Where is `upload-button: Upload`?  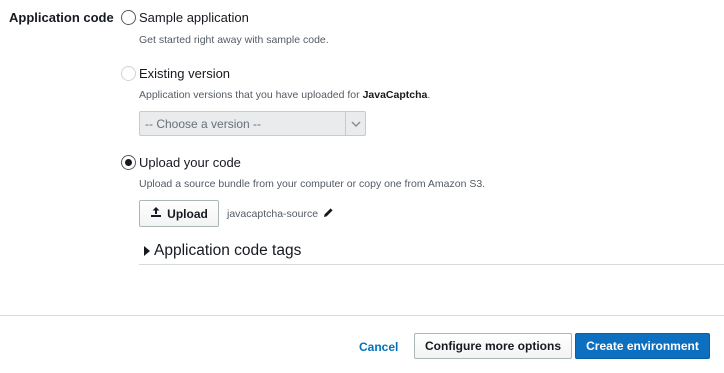 upload-button: Upload is located at coordinates (179, 213).